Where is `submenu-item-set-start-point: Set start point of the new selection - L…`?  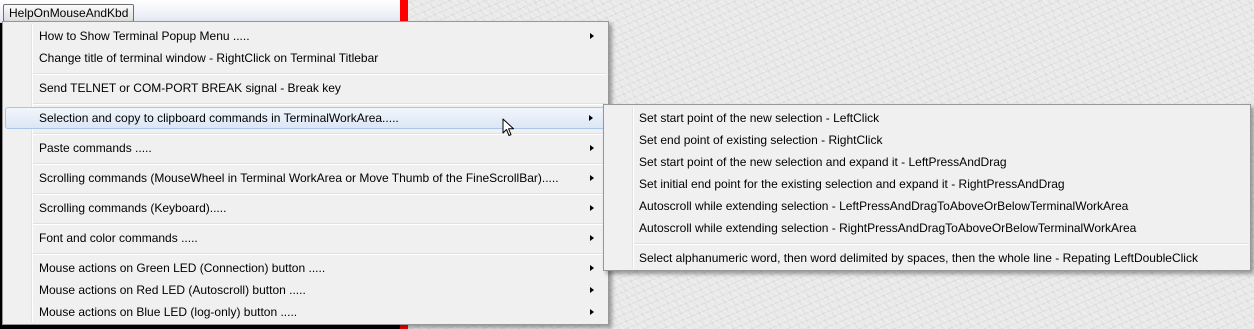 submenu-item-set-start-point: Set start point of the new selection - L… is located at coordinates (927, 118).